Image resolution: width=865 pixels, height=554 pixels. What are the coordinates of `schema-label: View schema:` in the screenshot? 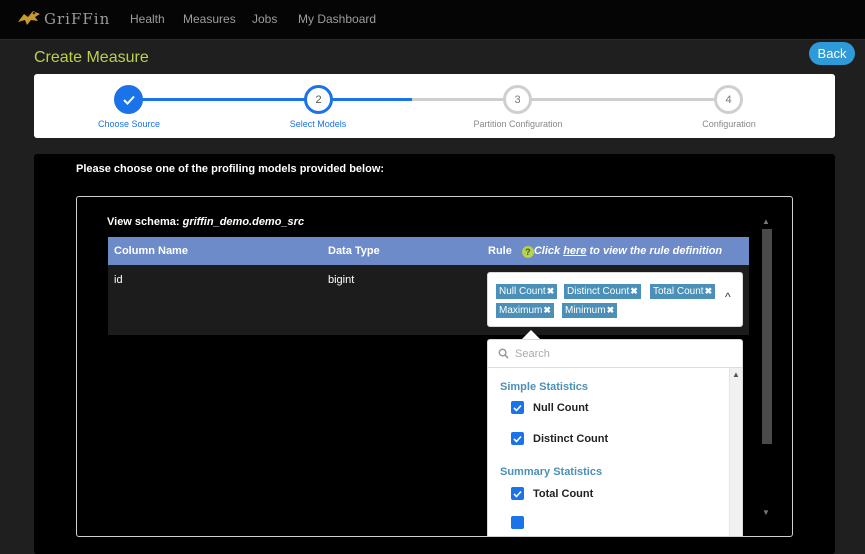 It's located at (143, 222).